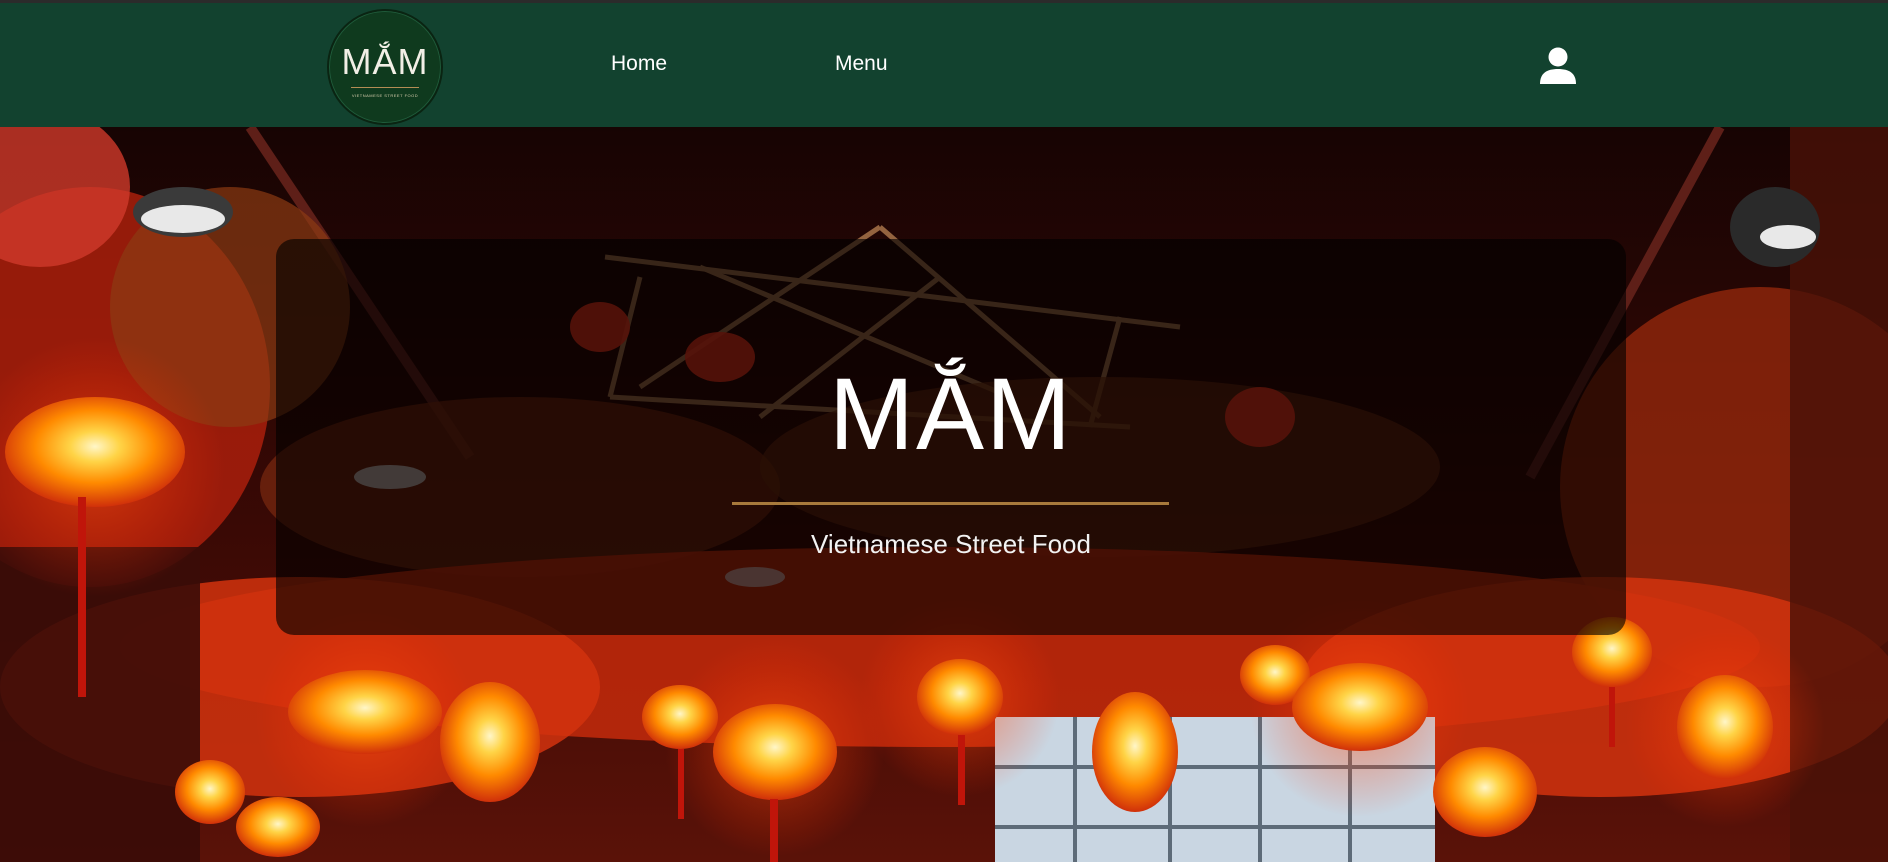  What do you see at coordinates (861, 63) in the screenshot?
I see `nav-link-menu: Menu` at bounding box center [861, 63].